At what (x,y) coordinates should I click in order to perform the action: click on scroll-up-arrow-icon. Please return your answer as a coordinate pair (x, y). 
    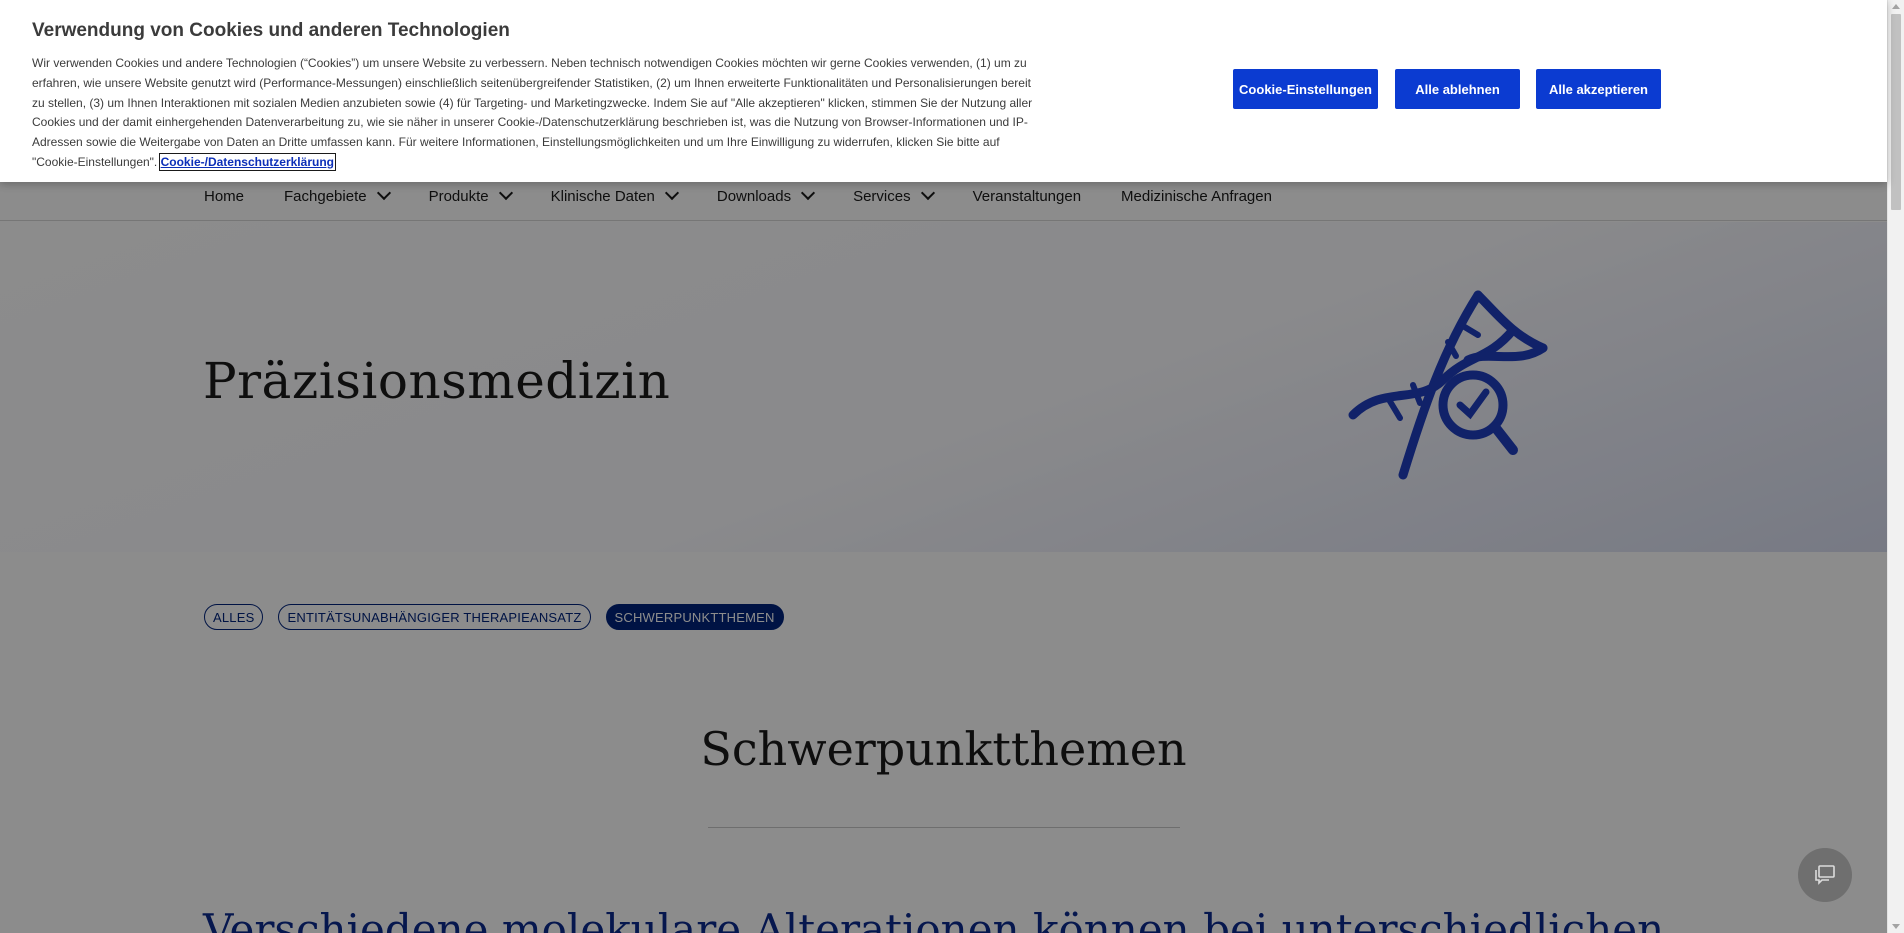
    Looking at the image, I should click on (1896, 6).